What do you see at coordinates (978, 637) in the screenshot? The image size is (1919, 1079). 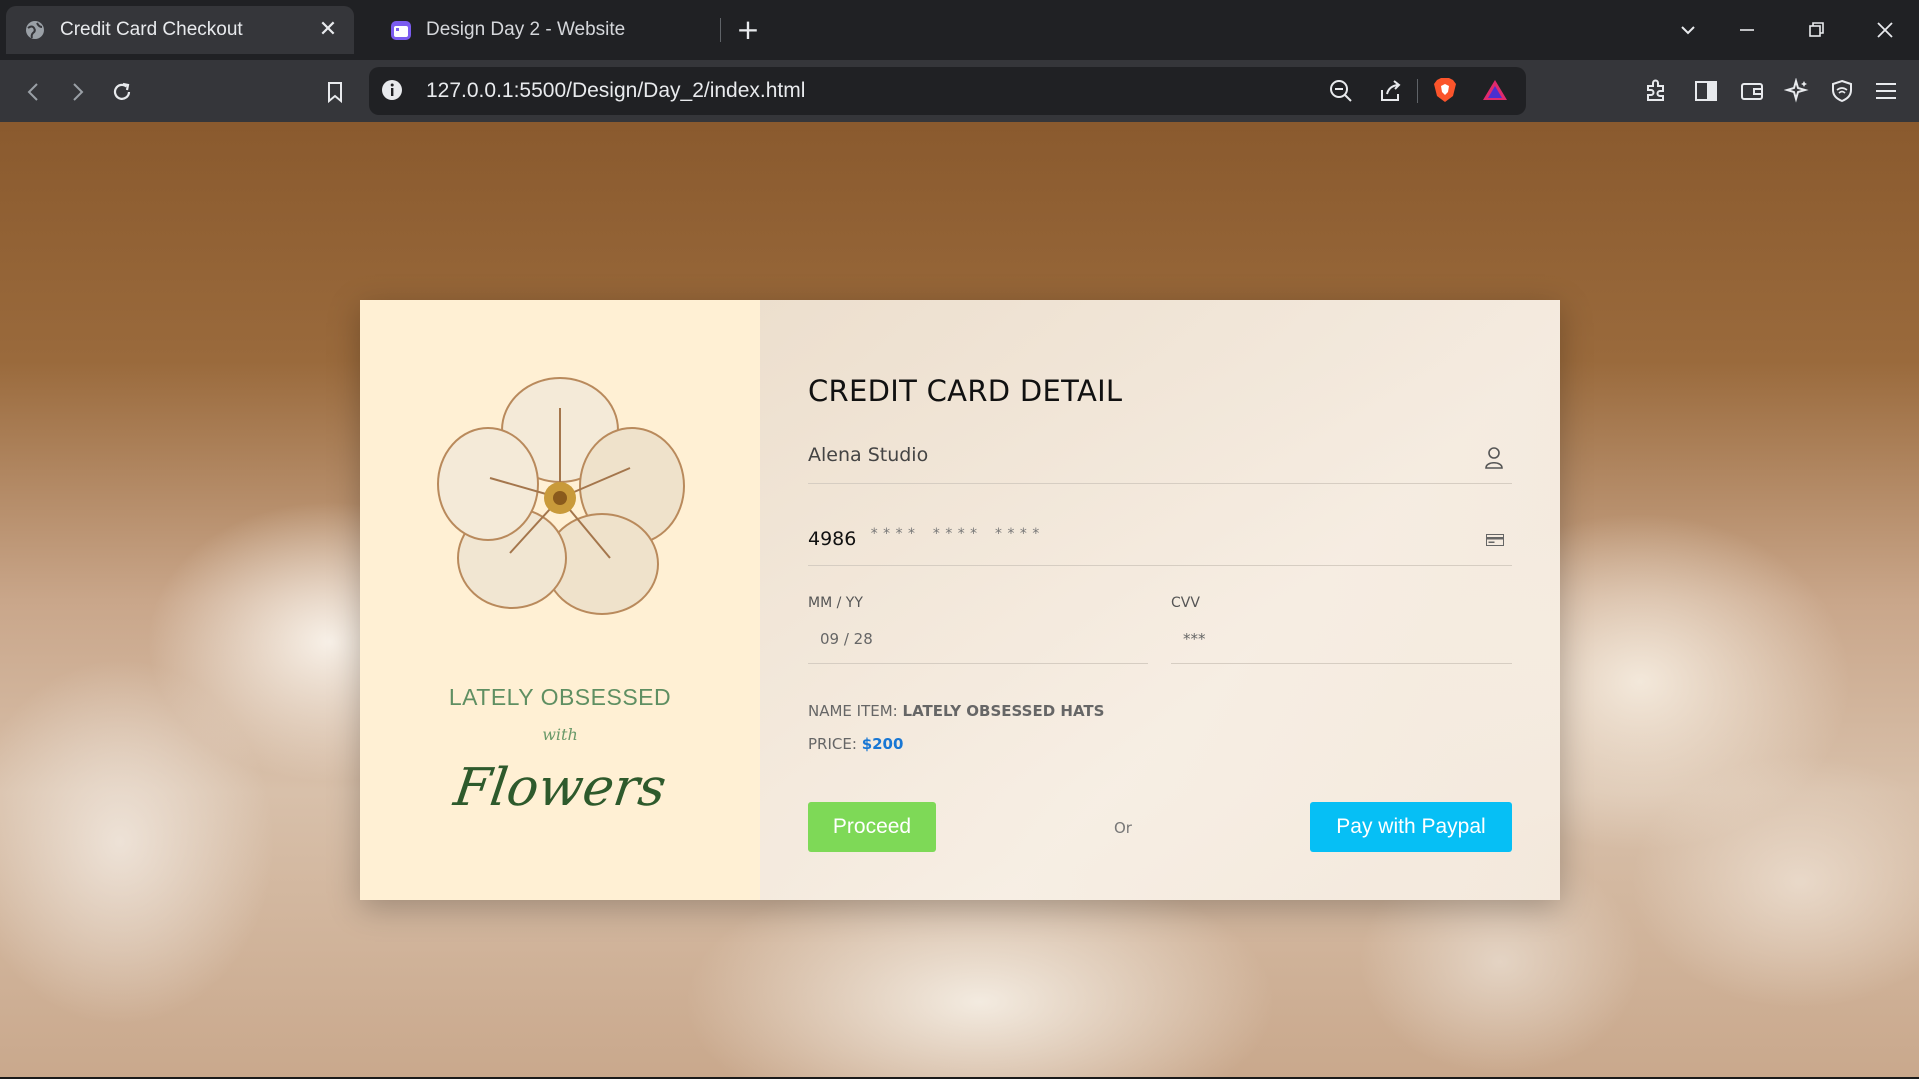 I see `expiry-field: 09 / 28` at bounding box center [978, 637].